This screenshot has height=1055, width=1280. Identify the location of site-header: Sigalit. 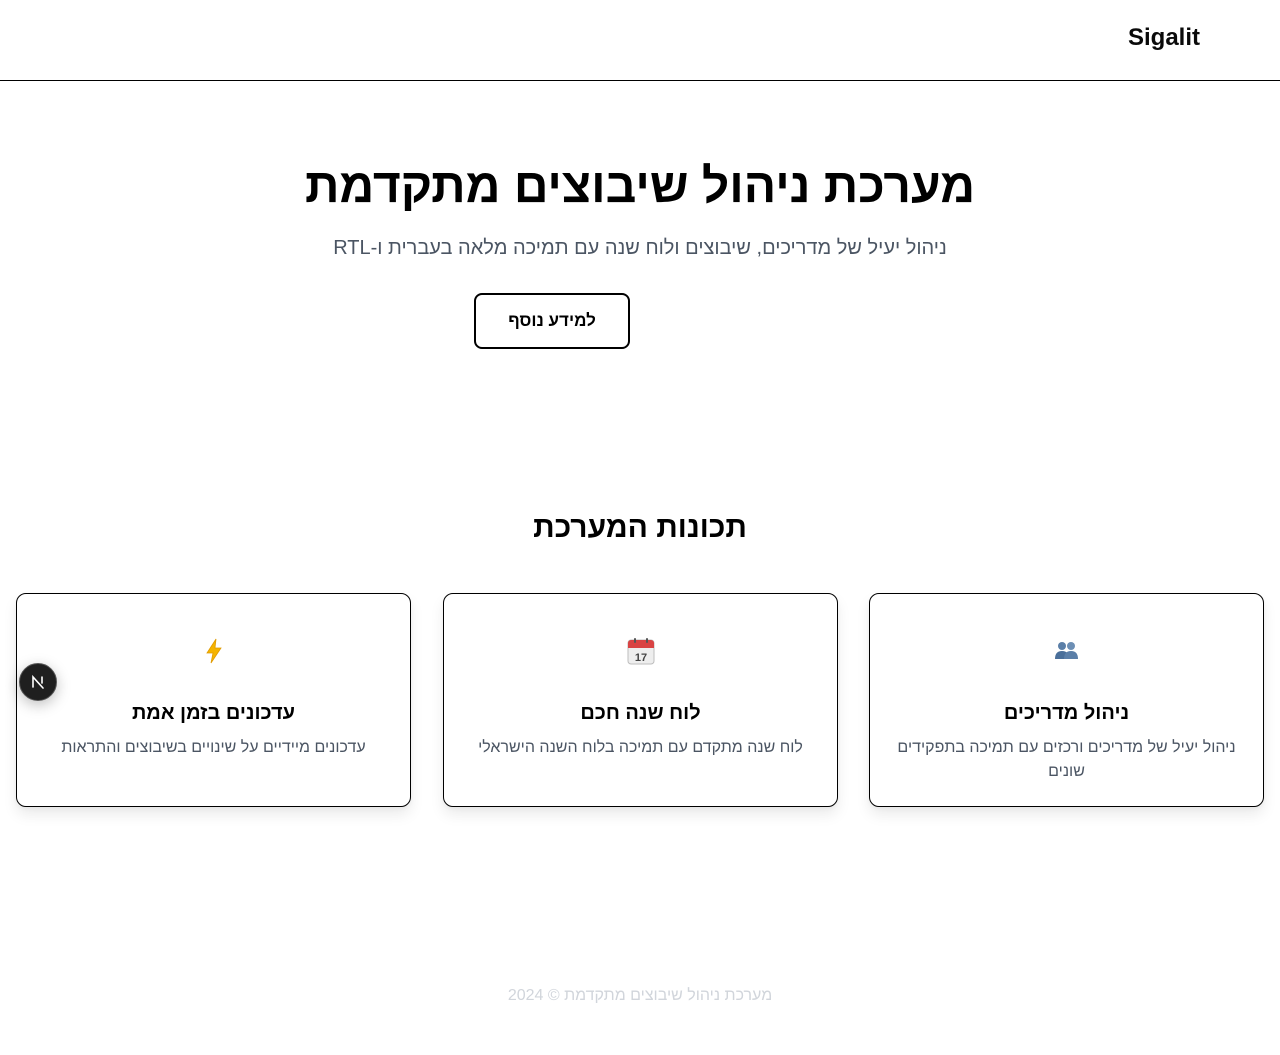
(640, 40).